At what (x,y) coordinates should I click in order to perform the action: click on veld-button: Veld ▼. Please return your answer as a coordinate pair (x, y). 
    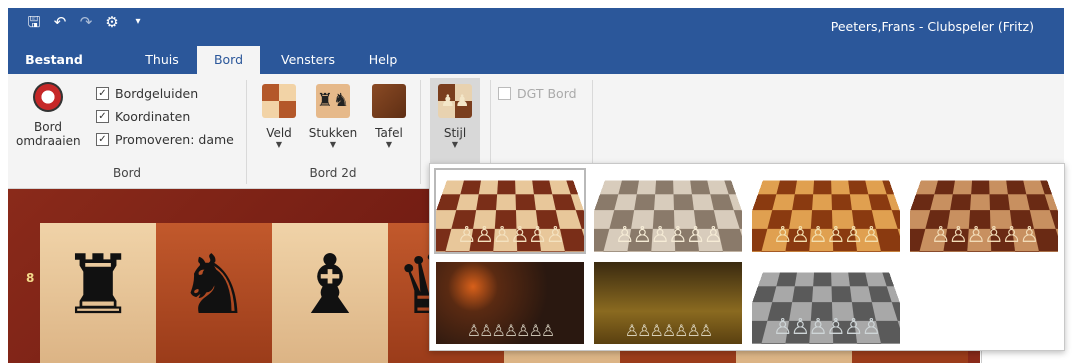
    Looking at the image, I should click on (279, 116).